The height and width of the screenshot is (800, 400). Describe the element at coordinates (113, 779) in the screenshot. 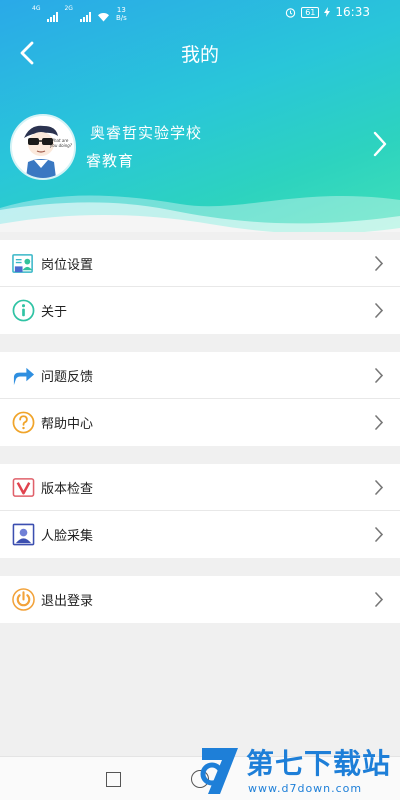

I see `recent-apps-button` at that location.